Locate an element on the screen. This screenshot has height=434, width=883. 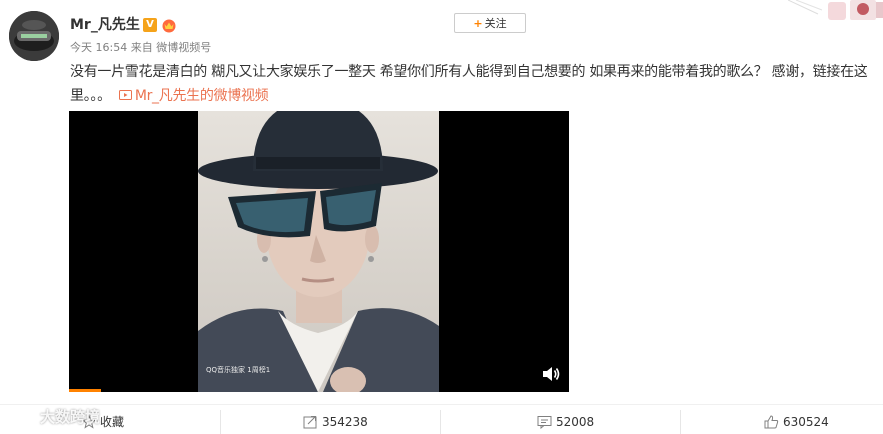
comment-button: 52008 is located at coordinates (565, 422).